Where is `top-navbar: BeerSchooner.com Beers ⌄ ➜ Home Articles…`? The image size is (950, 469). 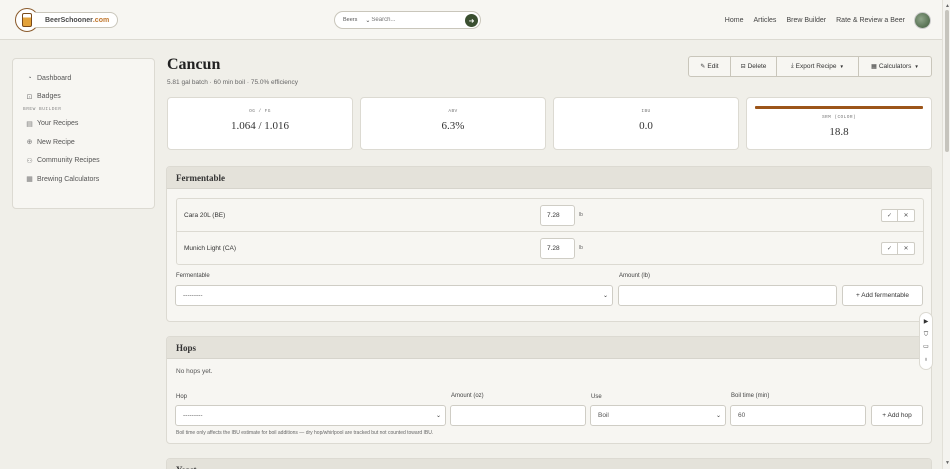 top-navbar: BeerSchooner.com Beers ⌄ ➜ Home Articles… is located at coordinates (471, 20).